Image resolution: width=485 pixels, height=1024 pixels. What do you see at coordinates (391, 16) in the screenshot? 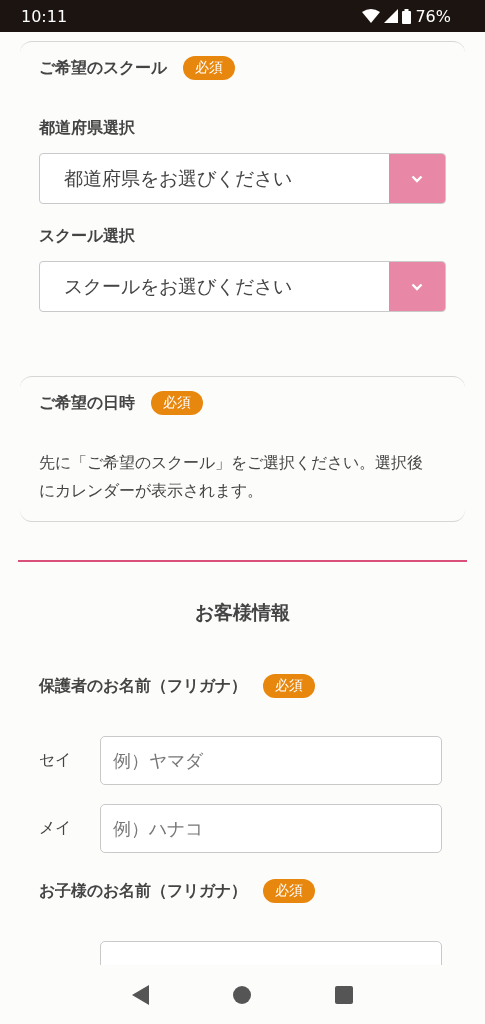
I see `signal-icon` at bounding box center [391, 16].